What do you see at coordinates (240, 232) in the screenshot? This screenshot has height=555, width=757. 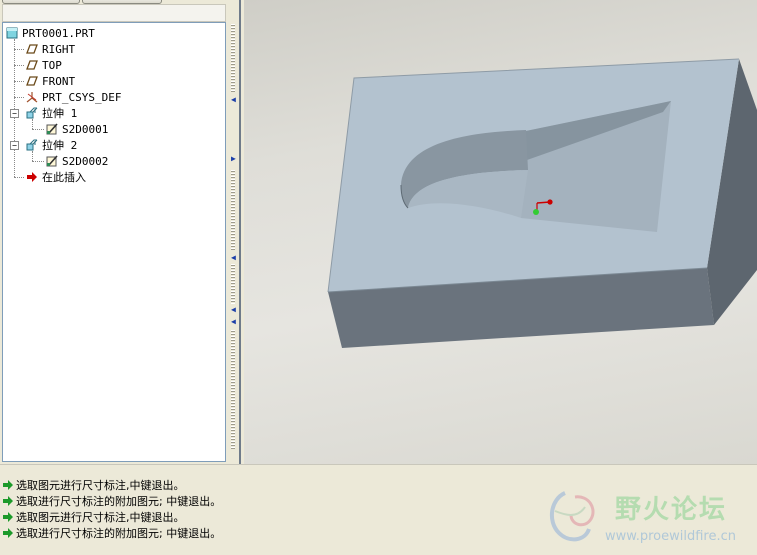 I see `splitter-line` at bounding box center [240, 232].